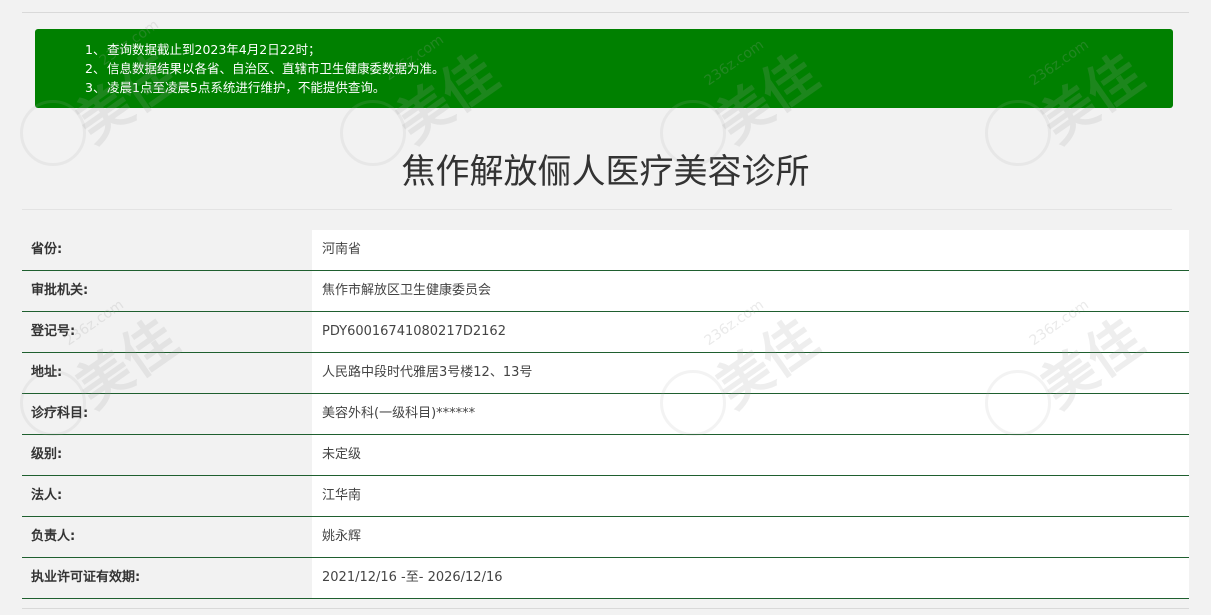  Describe the element at coordinates (750, 250) in the screenshot. I see `row-value: 河南省` at that location.